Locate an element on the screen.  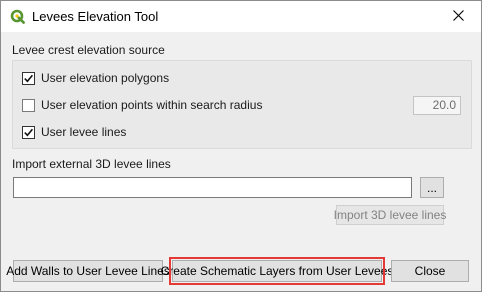
close-window-button is located at coordinates (458, 16).